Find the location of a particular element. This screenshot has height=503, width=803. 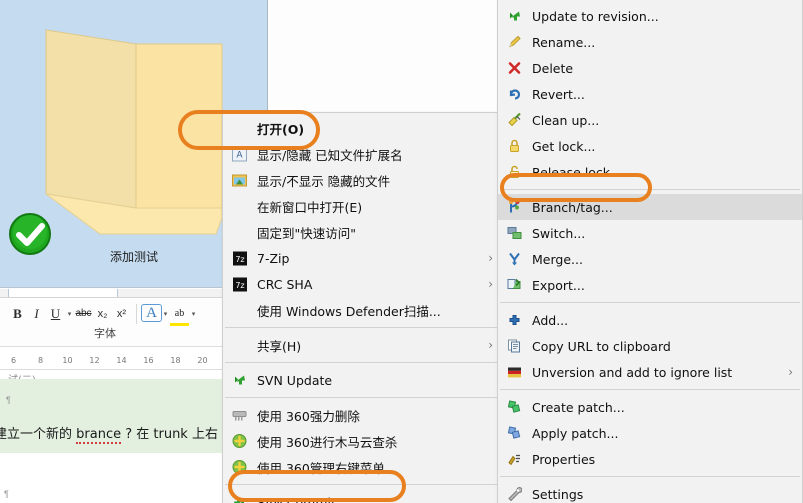

bold-button: B is located at coordinates (17, 313).